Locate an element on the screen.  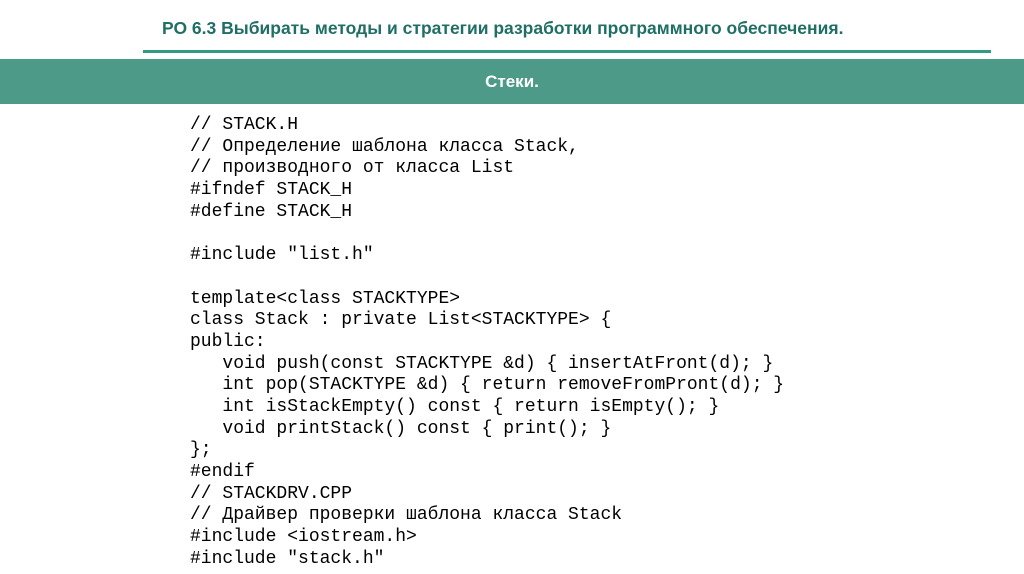
code-line: #define STACK_H is located at coordinates (271, 211).